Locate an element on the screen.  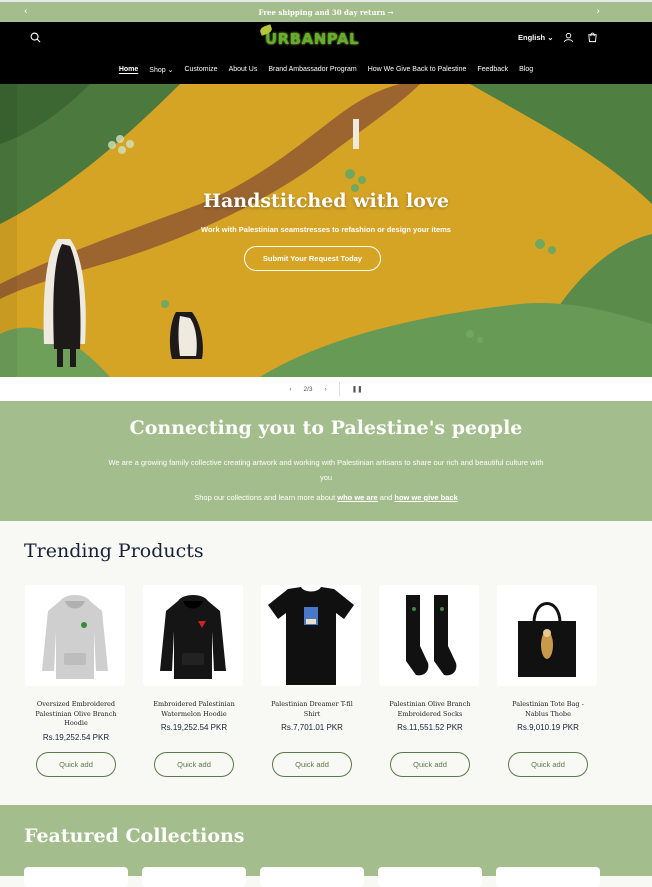
featured-section: Featured Collections is located at coordinates (326, 846).